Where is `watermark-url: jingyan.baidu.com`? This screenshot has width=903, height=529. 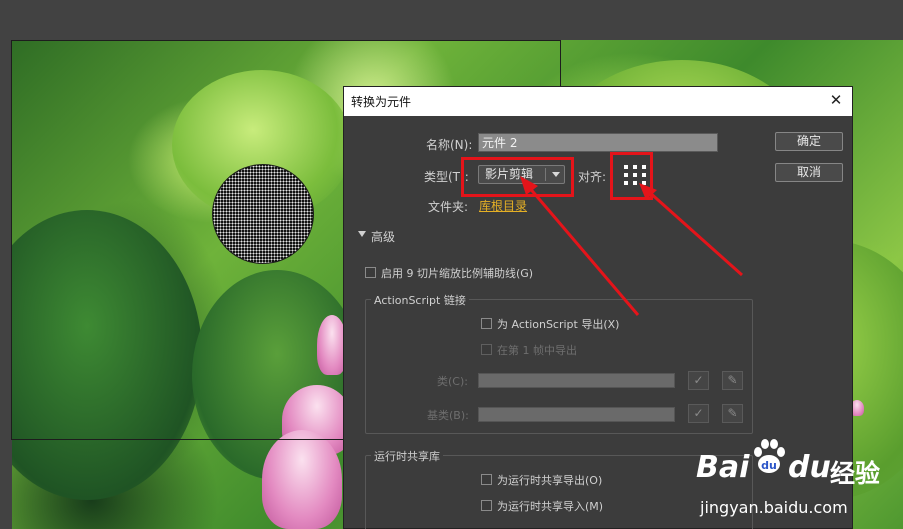 watermark-url: jingyan.baidu.com is located at coordinates (774, 507).